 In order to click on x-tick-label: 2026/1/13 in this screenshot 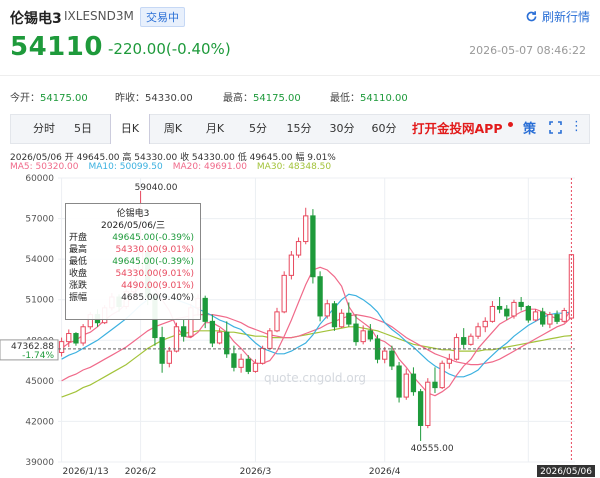, I will do `click(86, 472)`.